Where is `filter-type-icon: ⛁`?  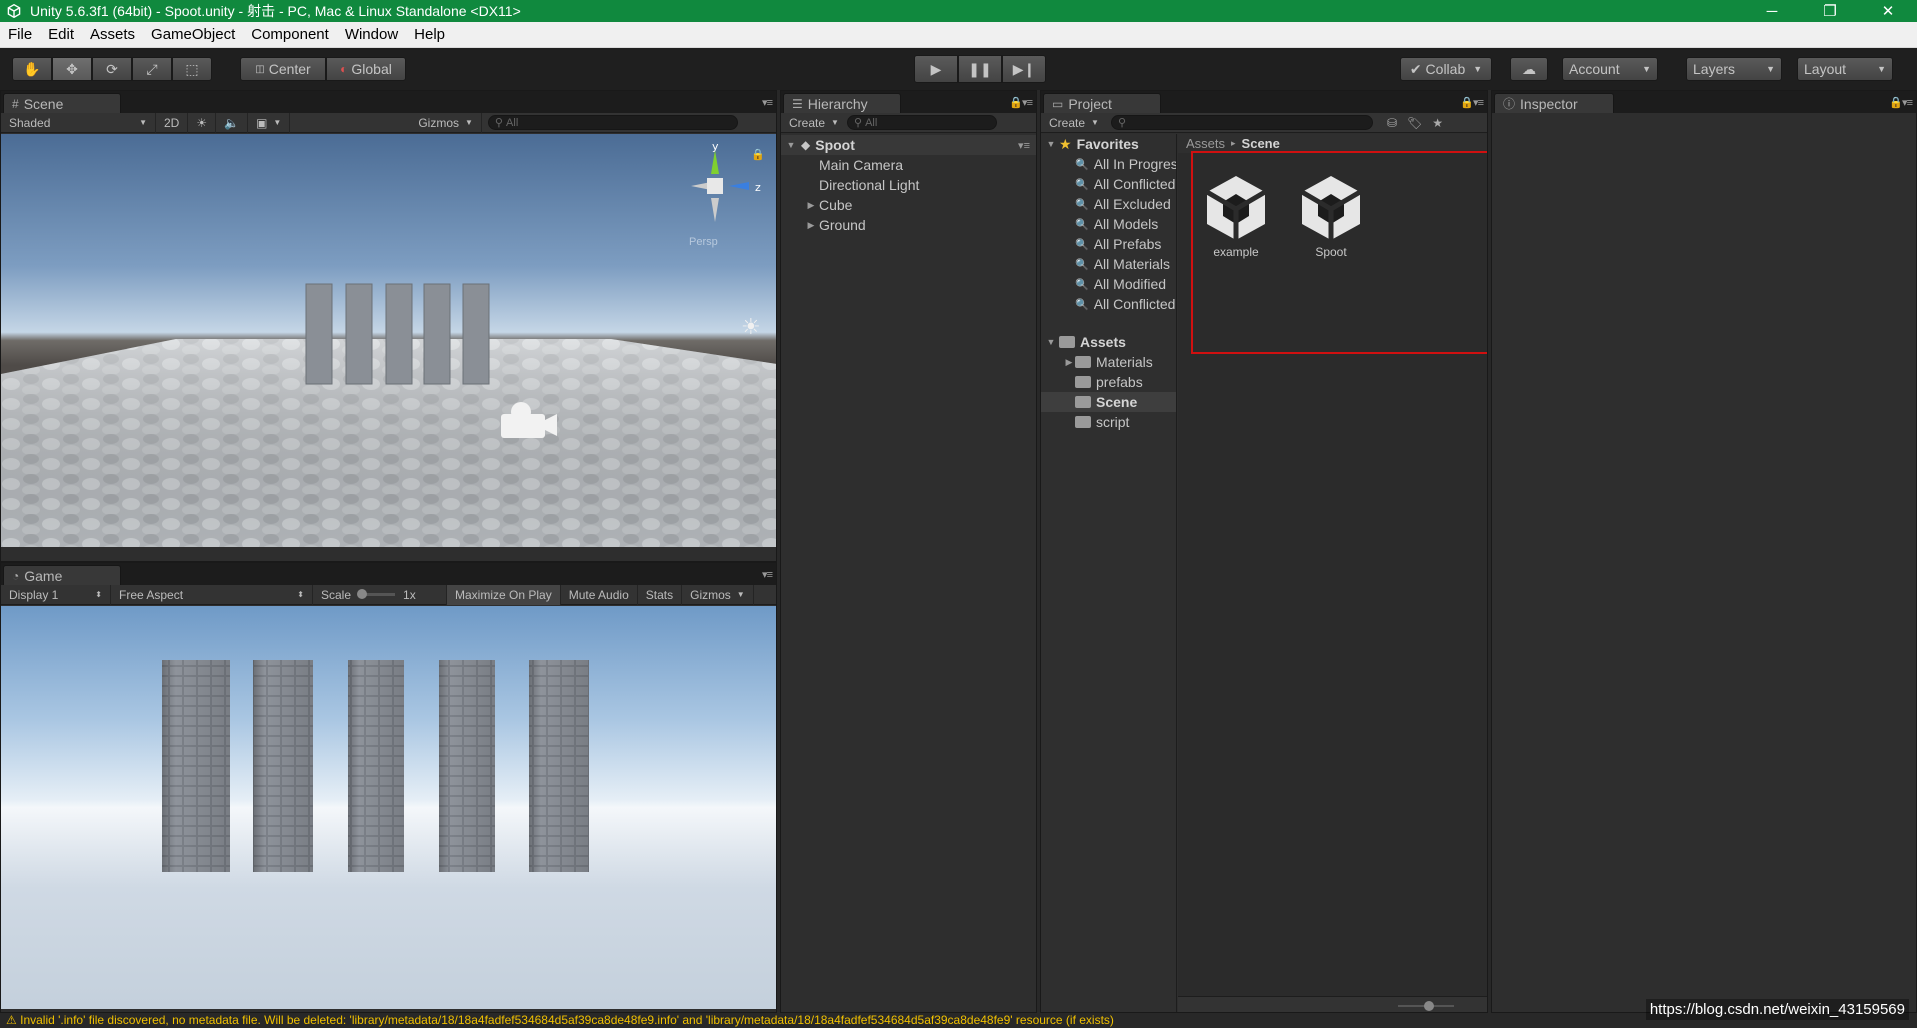
filter-type-icon: ⛁ is located at coordinates (1392, 123).